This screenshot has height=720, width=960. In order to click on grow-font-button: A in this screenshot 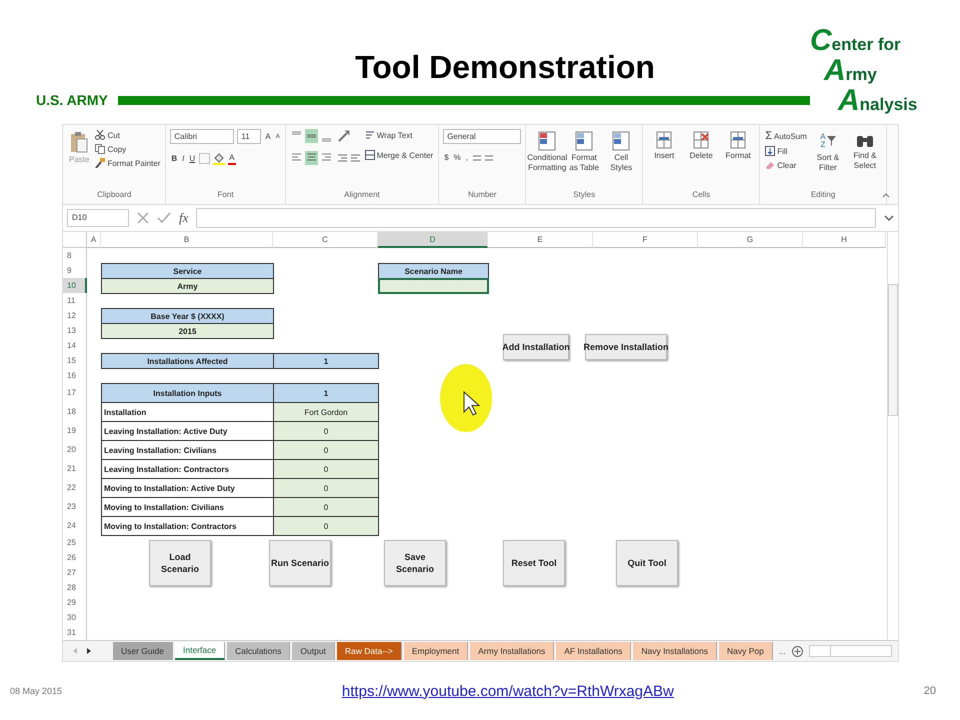, I will do `click(268, 136)`.